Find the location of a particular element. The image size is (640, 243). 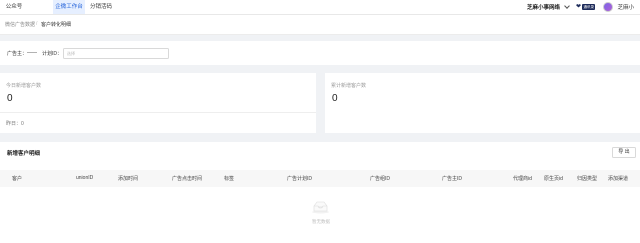

heart-icon: ❤ is located at coordinates (578, 7).